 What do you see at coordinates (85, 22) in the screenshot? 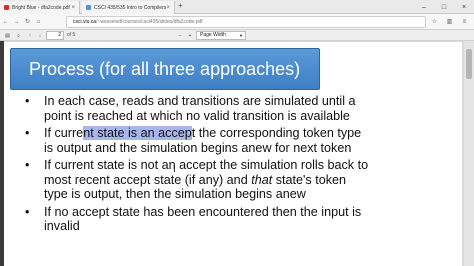
I see `url-host: csci.viu.ca` at bounding box center [85, 22].